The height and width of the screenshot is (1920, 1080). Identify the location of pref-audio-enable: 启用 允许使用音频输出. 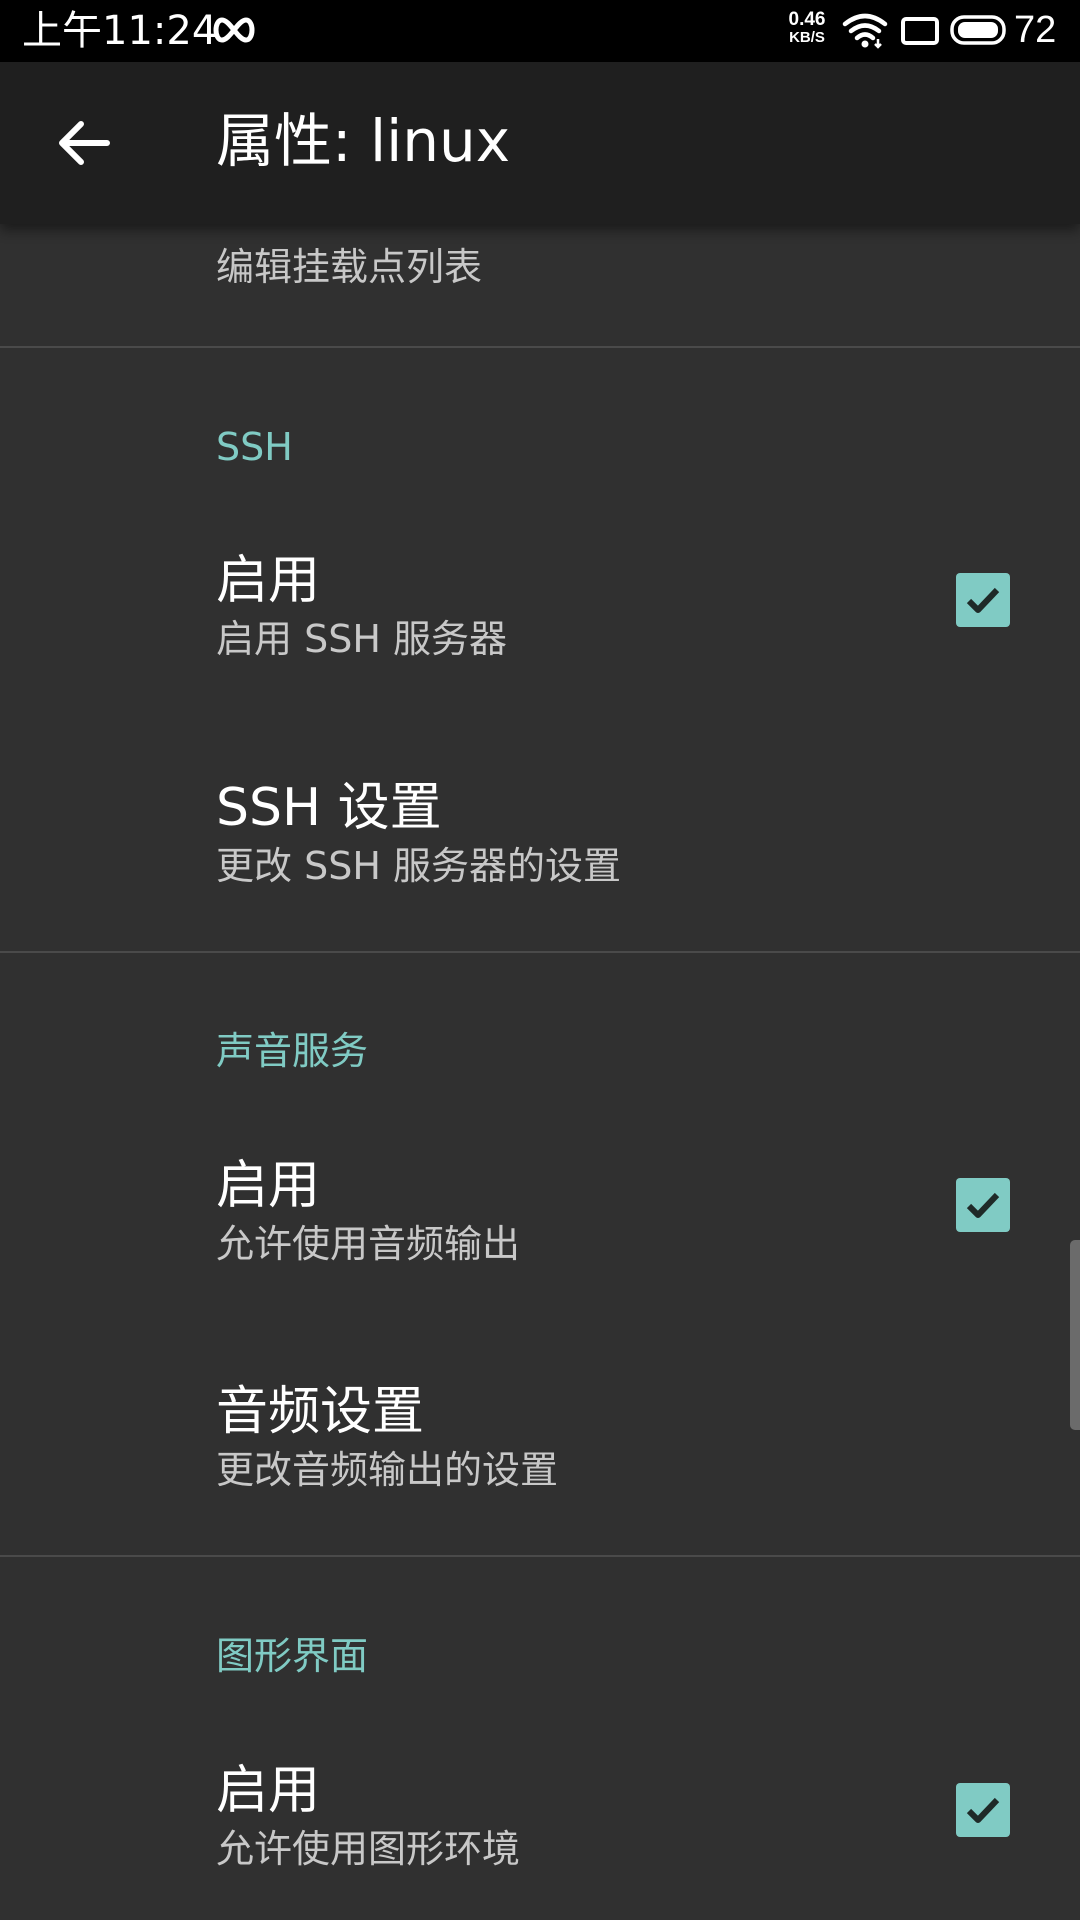
(540, 1260).